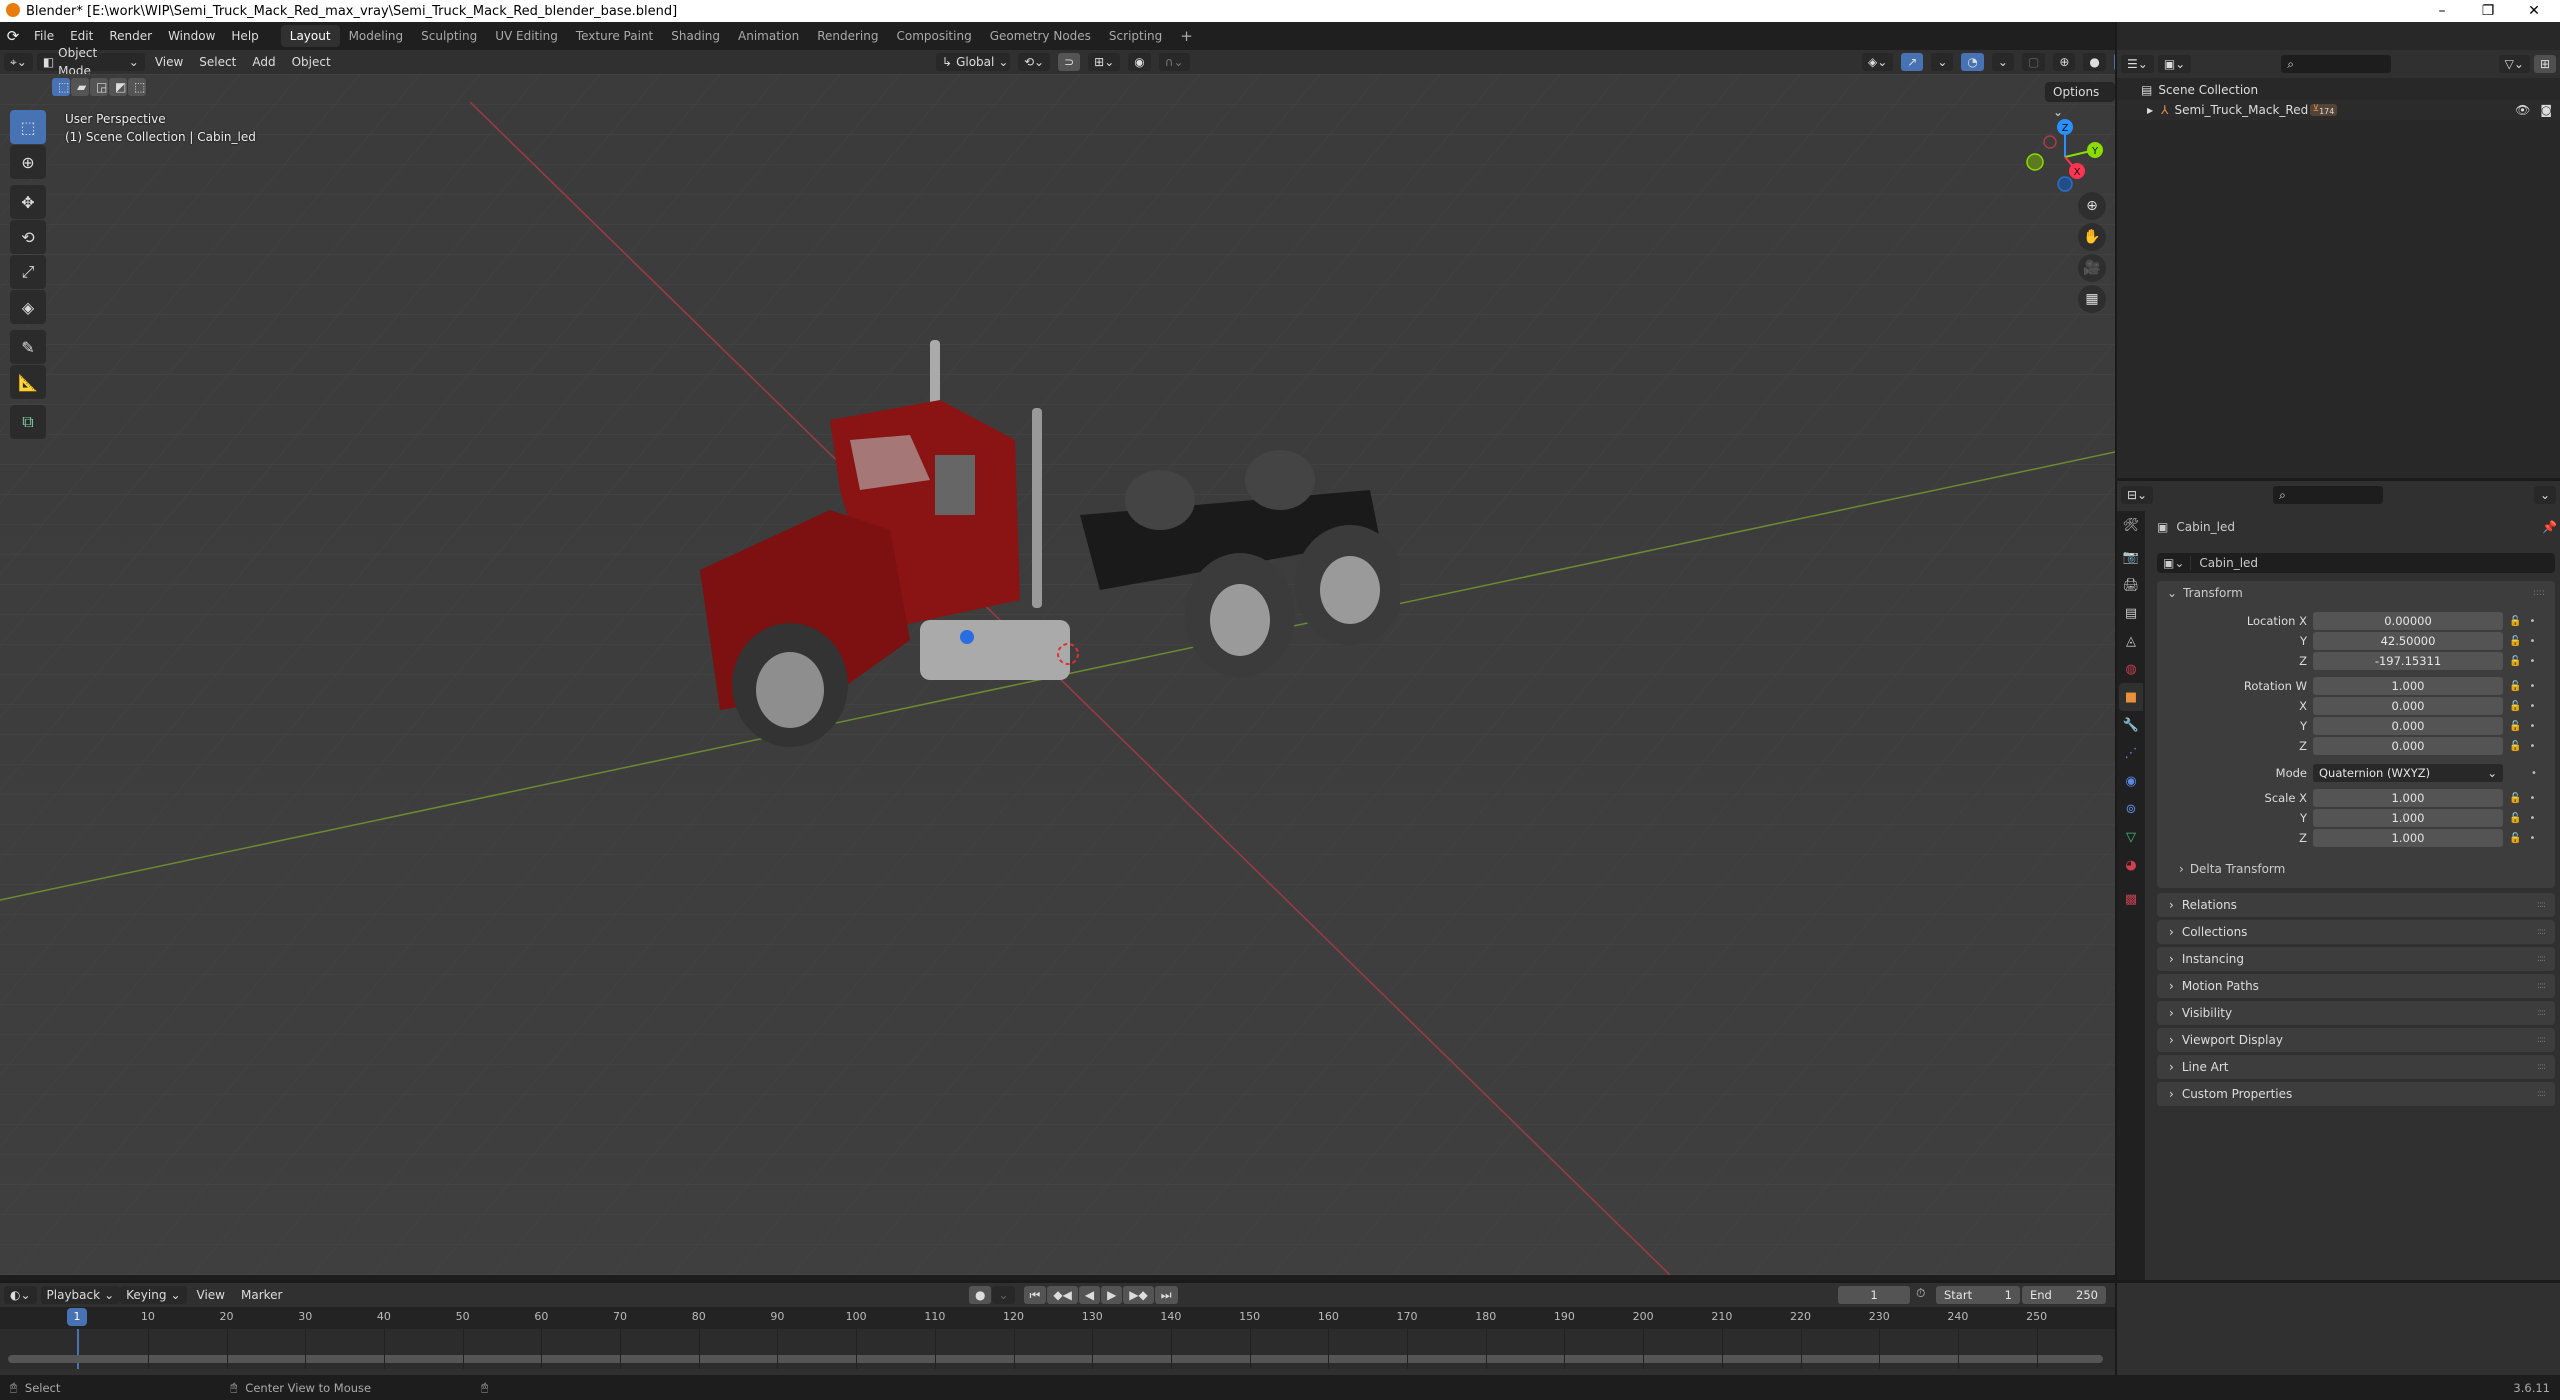 The width and height of the screenshot is (2560, 1400). Describe the element at coordinates (2408, 641) in the screenshot. I see `location-y-field: 42.50000` at that location.